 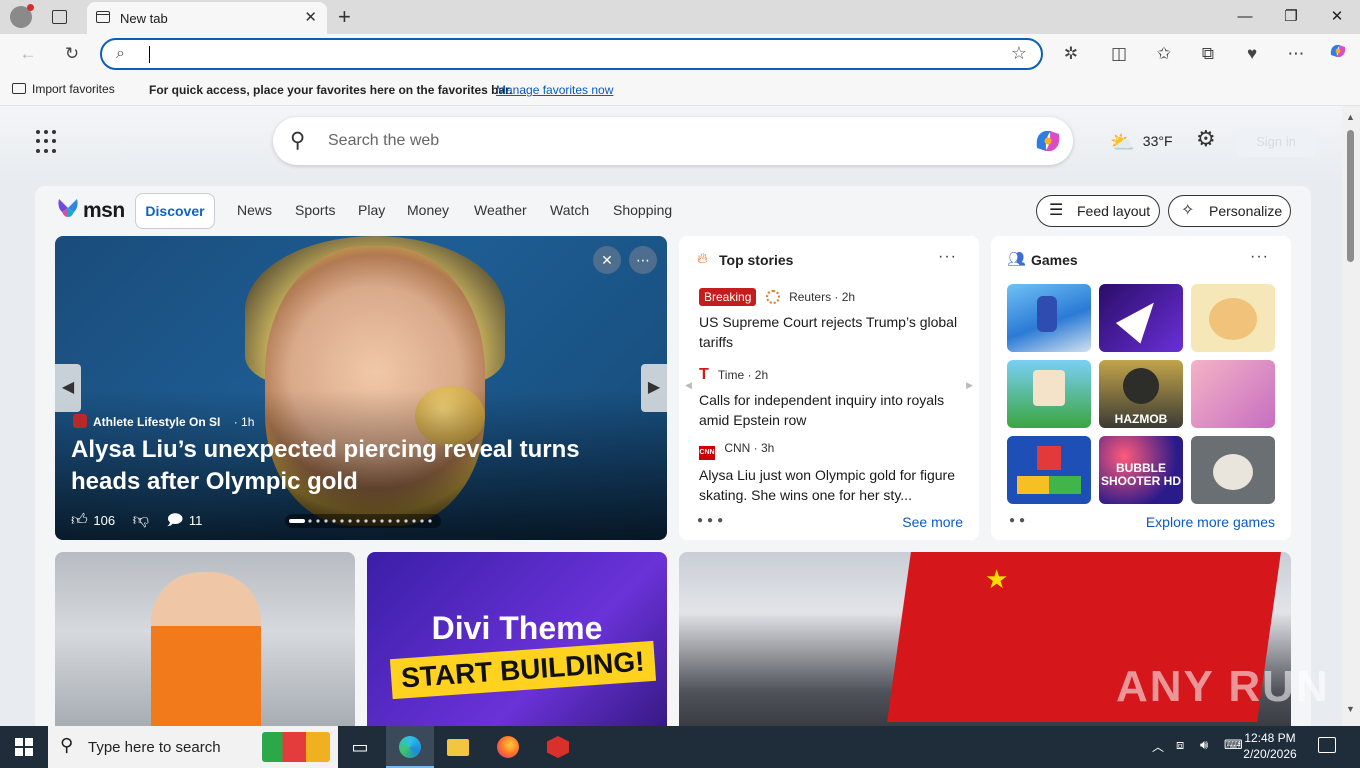 What do you see at coordinates (707, 453) in the screenshot?
I see `cnn-logo-icon: CNN` at bounding box center [707, 453].